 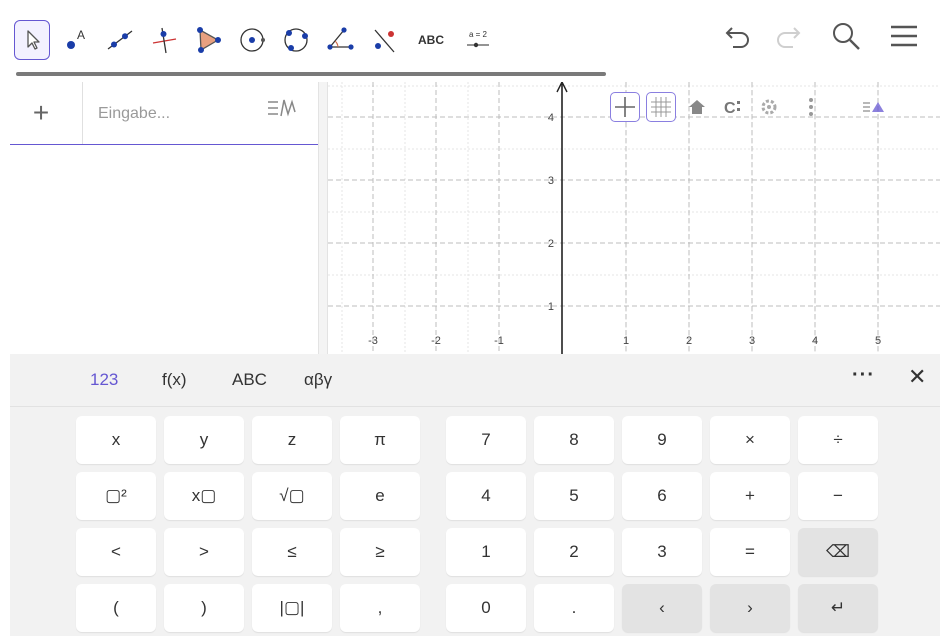 What do you see at coordinates (318, 380) in the screenshot?
I see `tab-greek: αβγ` at bounding box center [318, 380].